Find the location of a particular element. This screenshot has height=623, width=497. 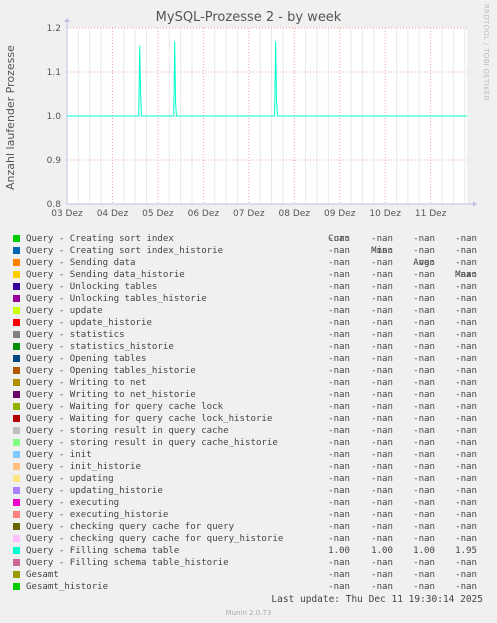

legend-row: Query - init -nan -nan -nan -nan is located at coordinates (248, 455).